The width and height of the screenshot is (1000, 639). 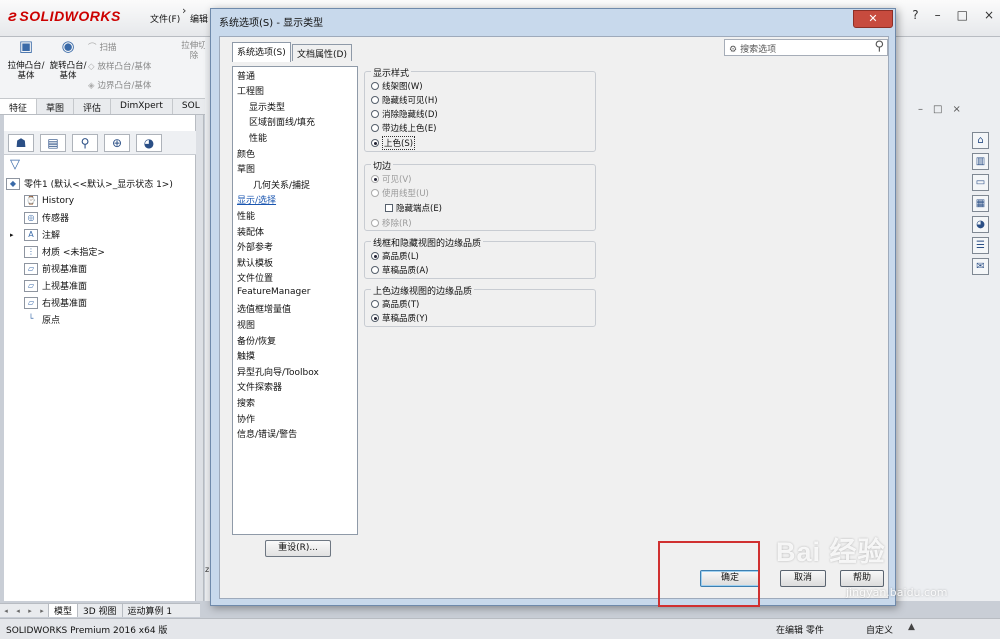 I want to click on model-tabs: ◂ ◂ ▸ ▸ 模型 3D 视图 运动算例 1, so click(x=100, y=610).